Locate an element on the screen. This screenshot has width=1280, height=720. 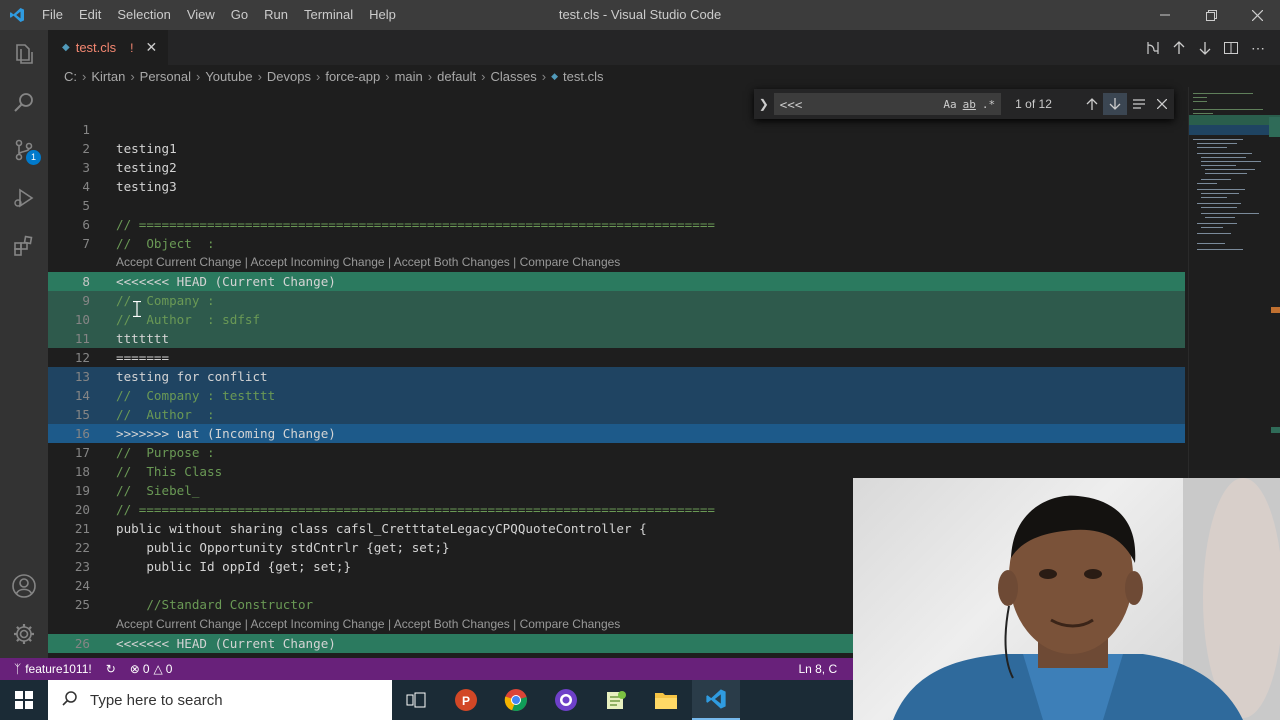
match-whole-word-toggle: ab is located at coordinates (969, 104).